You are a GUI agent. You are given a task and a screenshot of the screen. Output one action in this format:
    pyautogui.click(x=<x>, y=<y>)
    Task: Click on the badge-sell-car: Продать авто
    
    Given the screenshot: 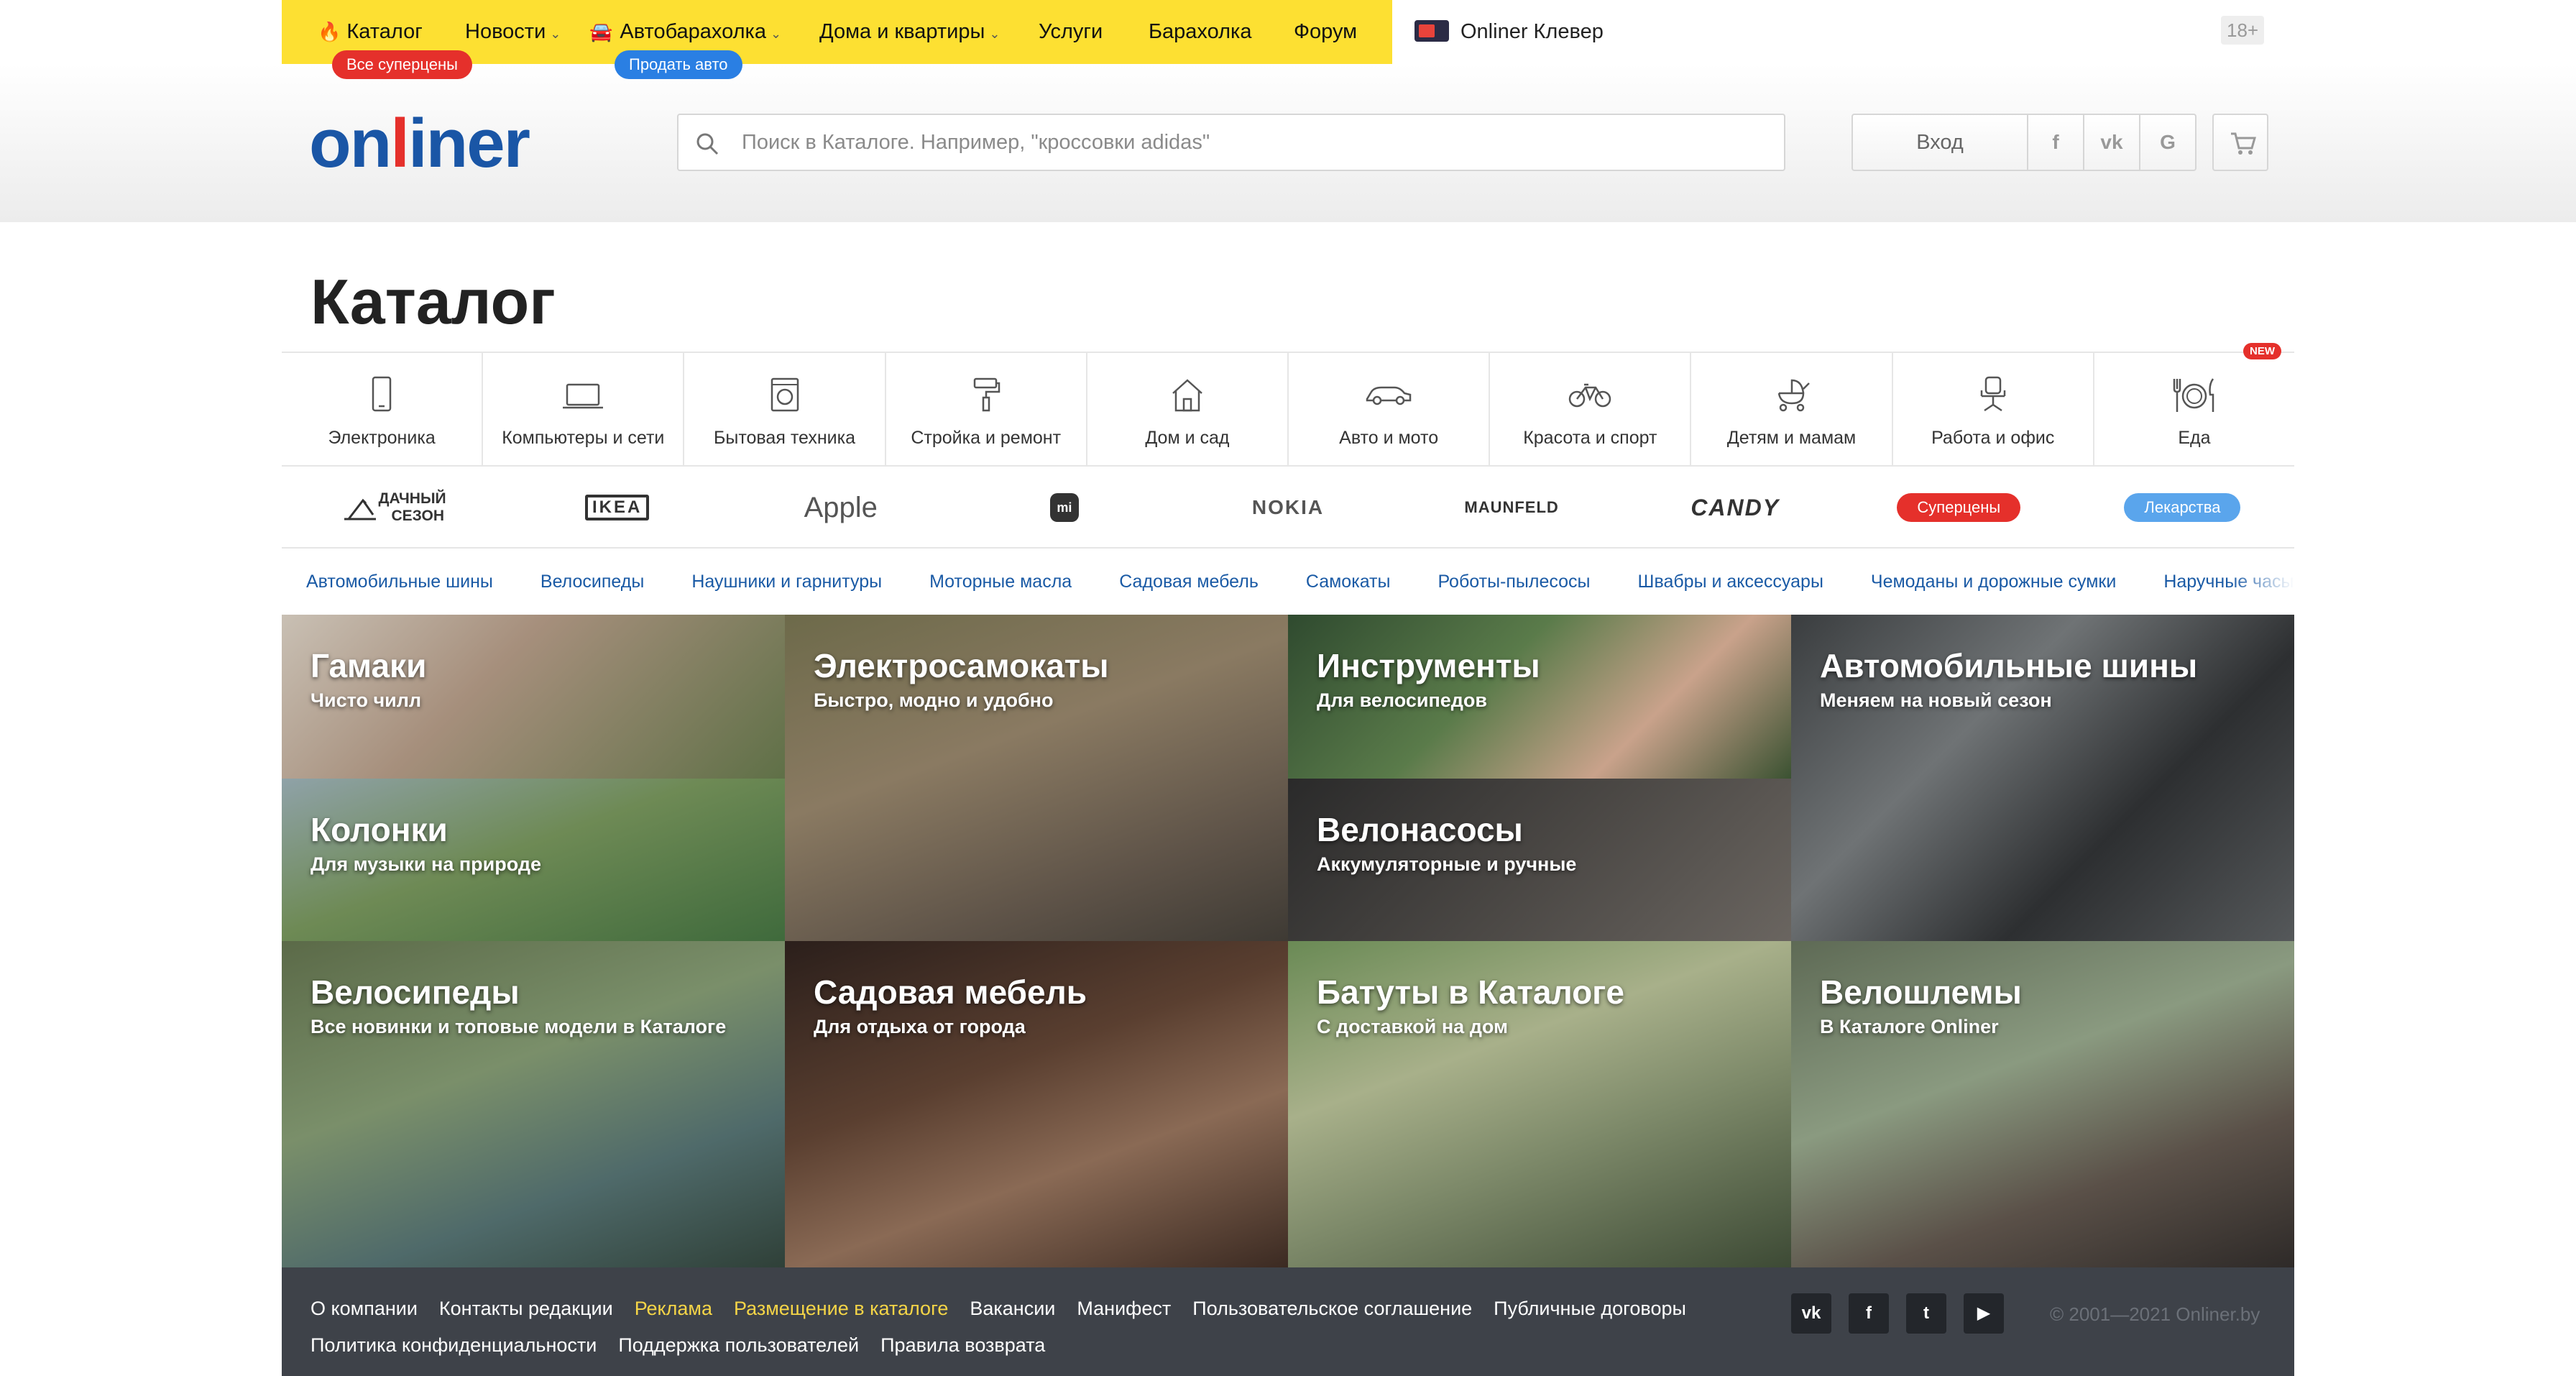 What is the action you would take?
    pyautogui.click(x=678, y=64)
    